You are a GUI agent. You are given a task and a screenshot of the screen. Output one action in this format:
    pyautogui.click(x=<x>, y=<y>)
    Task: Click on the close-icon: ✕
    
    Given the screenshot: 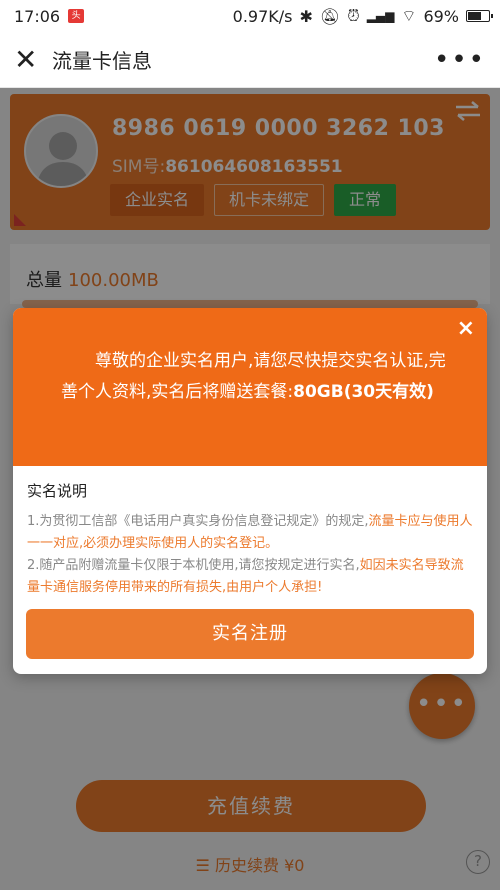 What is the action you would take?
    pyautogui.click(x=29, y=59)
    